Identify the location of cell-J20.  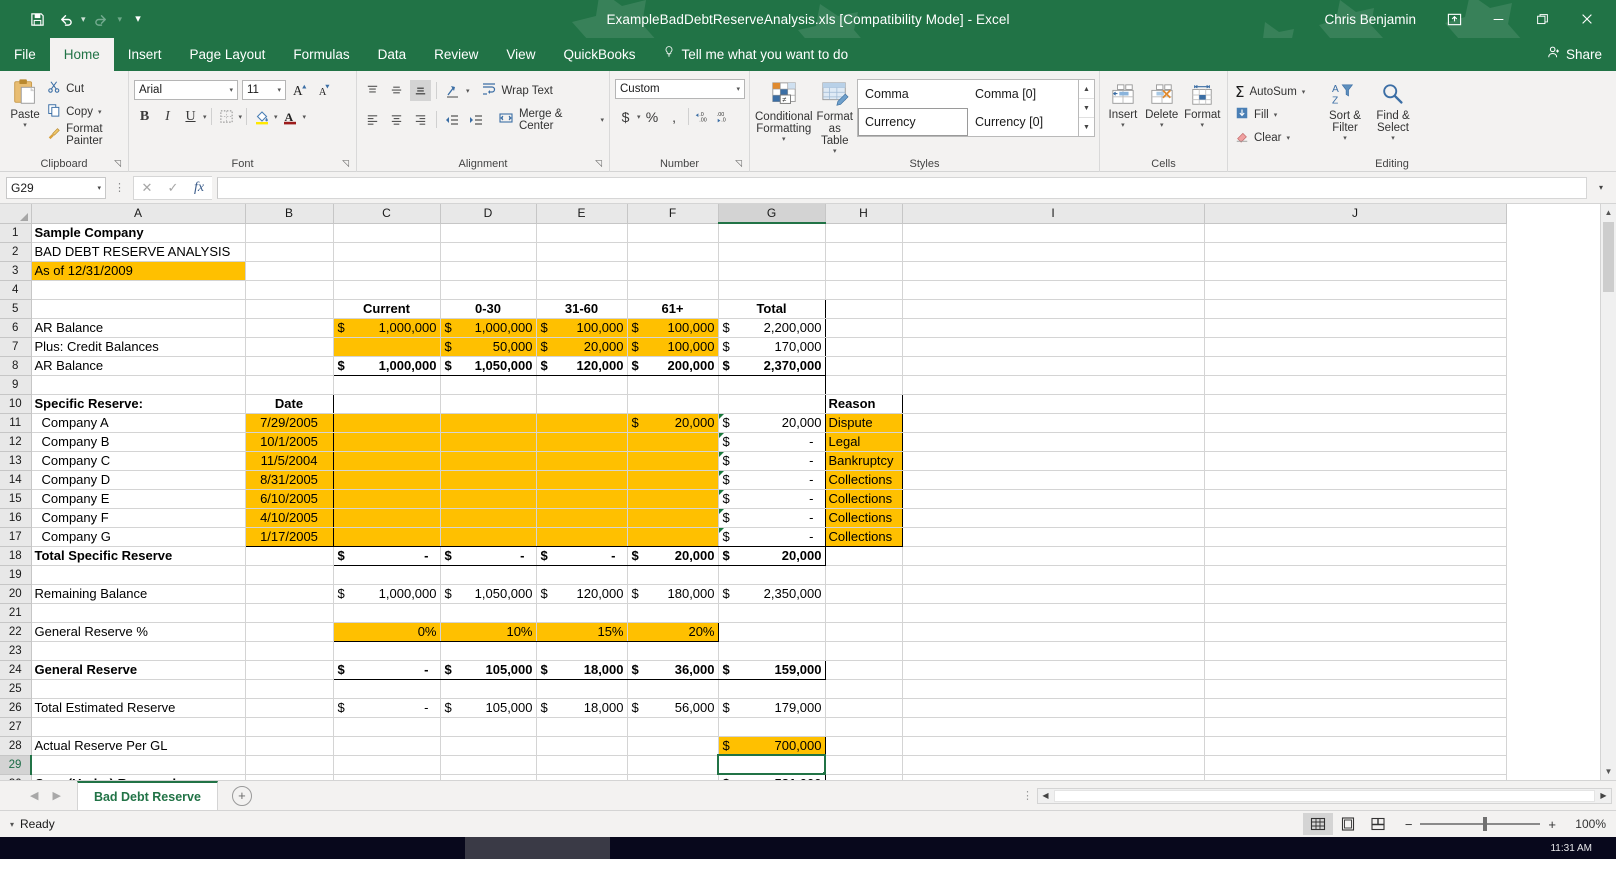
(1355, 594).